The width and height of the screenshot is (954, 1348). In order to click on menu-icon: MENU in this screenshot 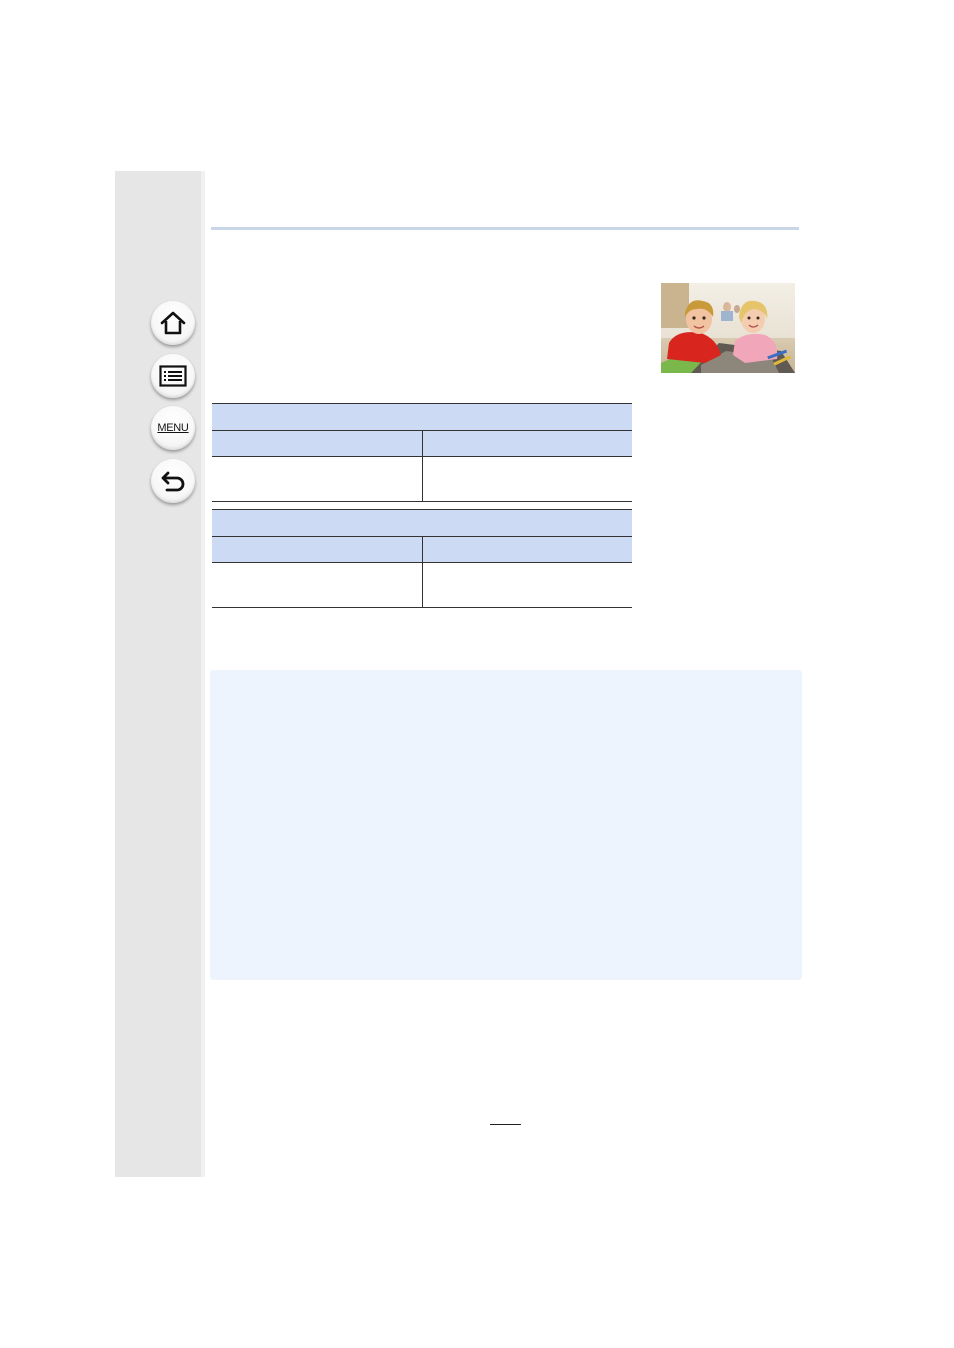, I will do `click(173, 428)`.